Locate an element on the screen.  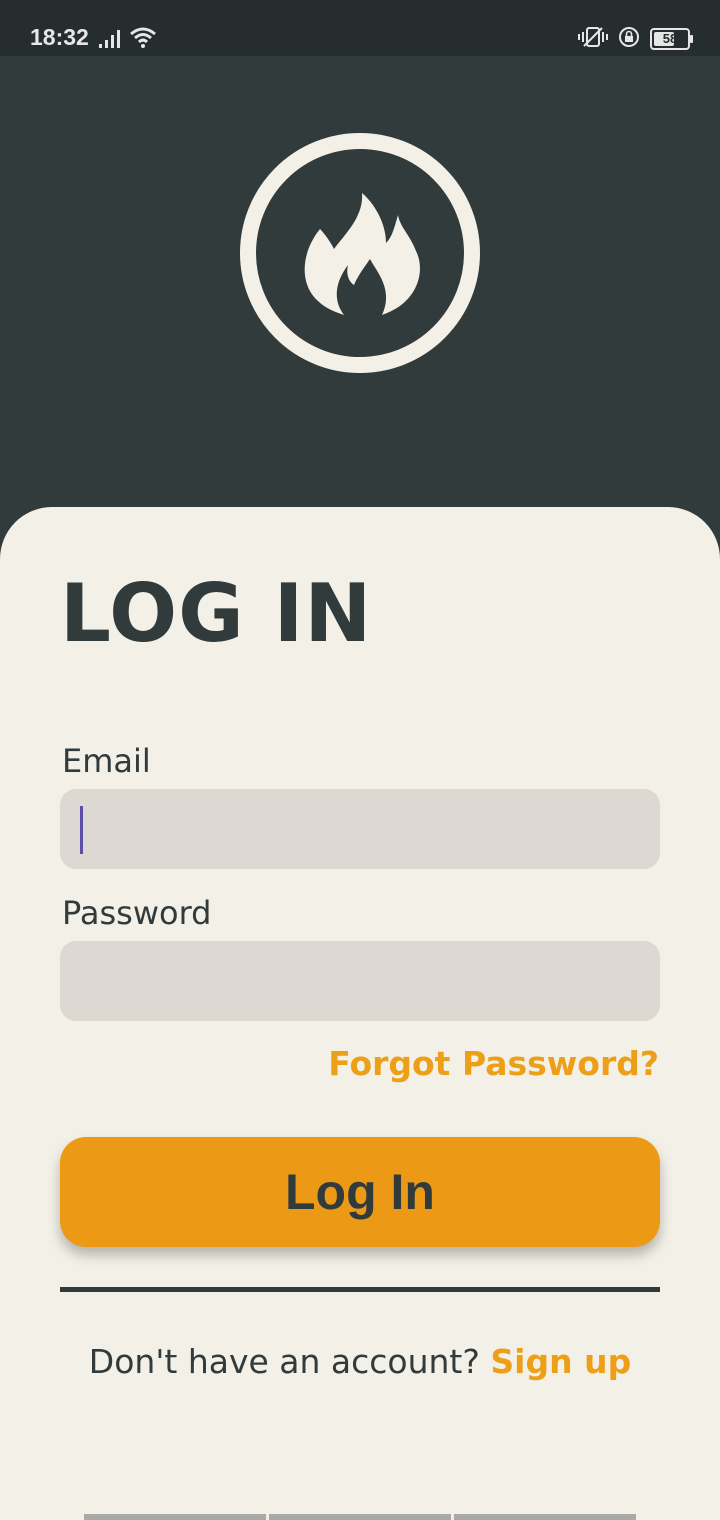
text-caret is located at coordinates (81, 830).